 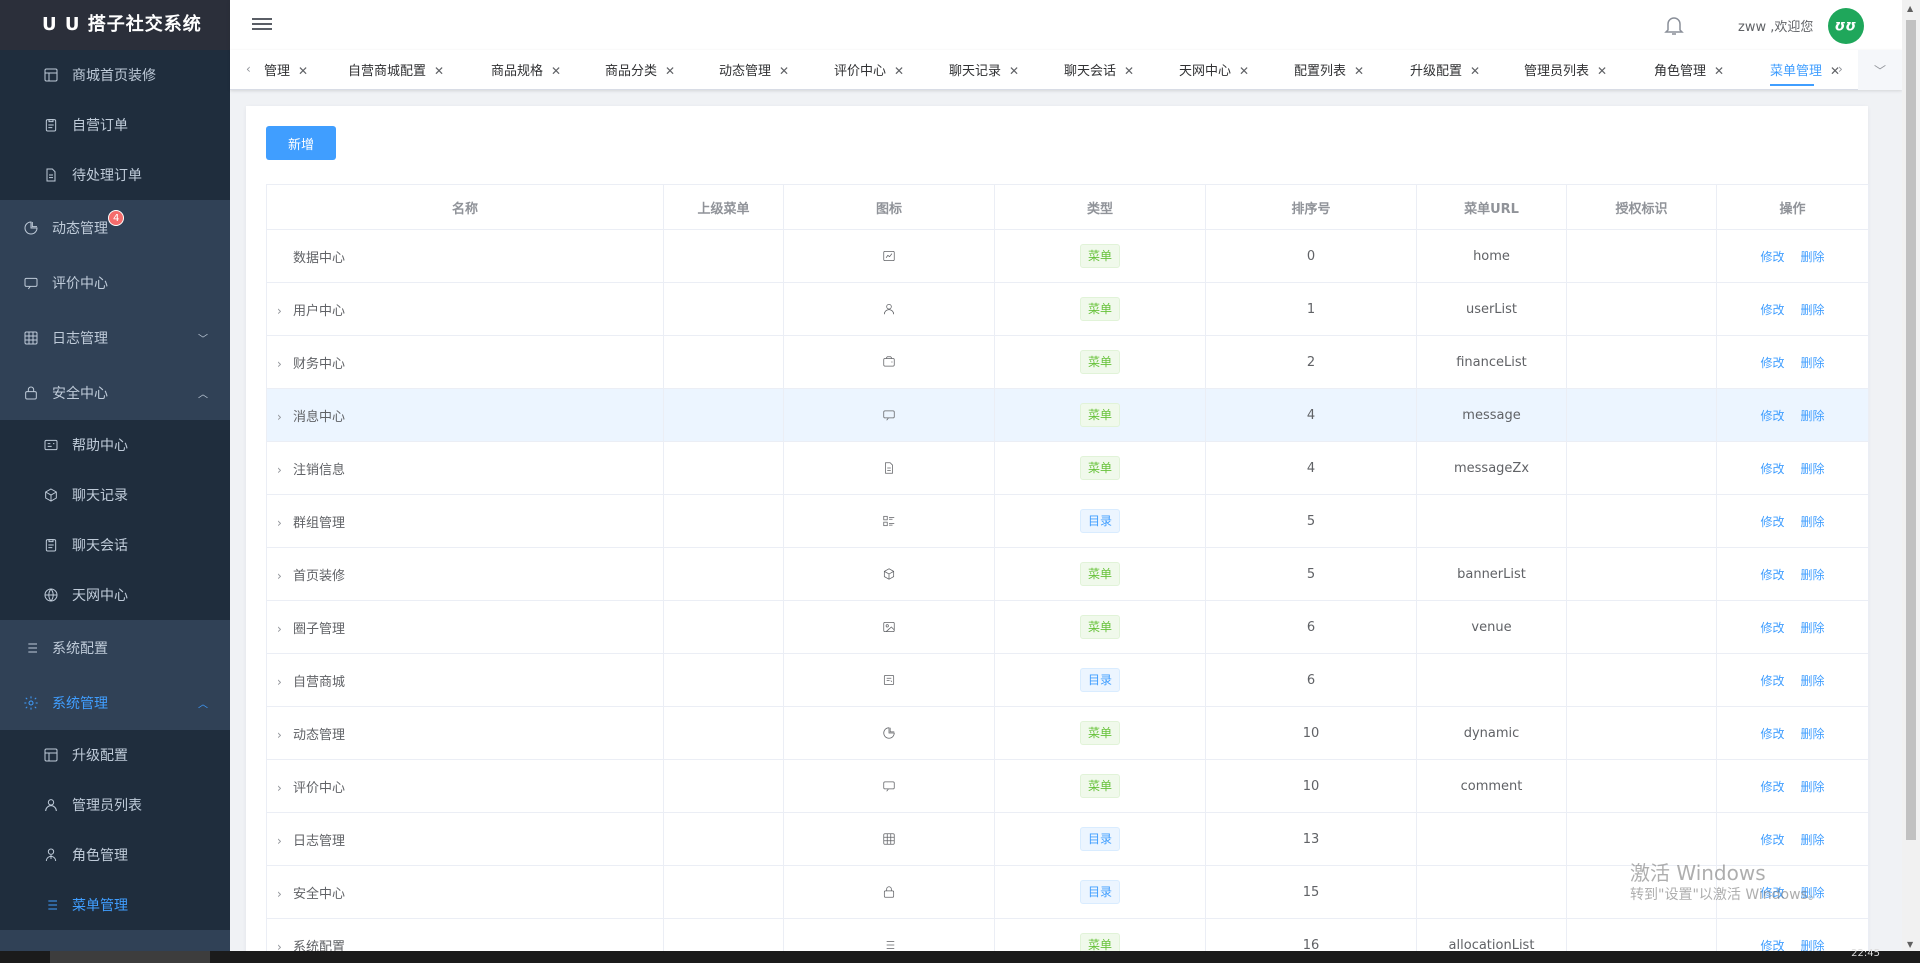 I want to click on add-button: 新增, so click(x=301, y=143).